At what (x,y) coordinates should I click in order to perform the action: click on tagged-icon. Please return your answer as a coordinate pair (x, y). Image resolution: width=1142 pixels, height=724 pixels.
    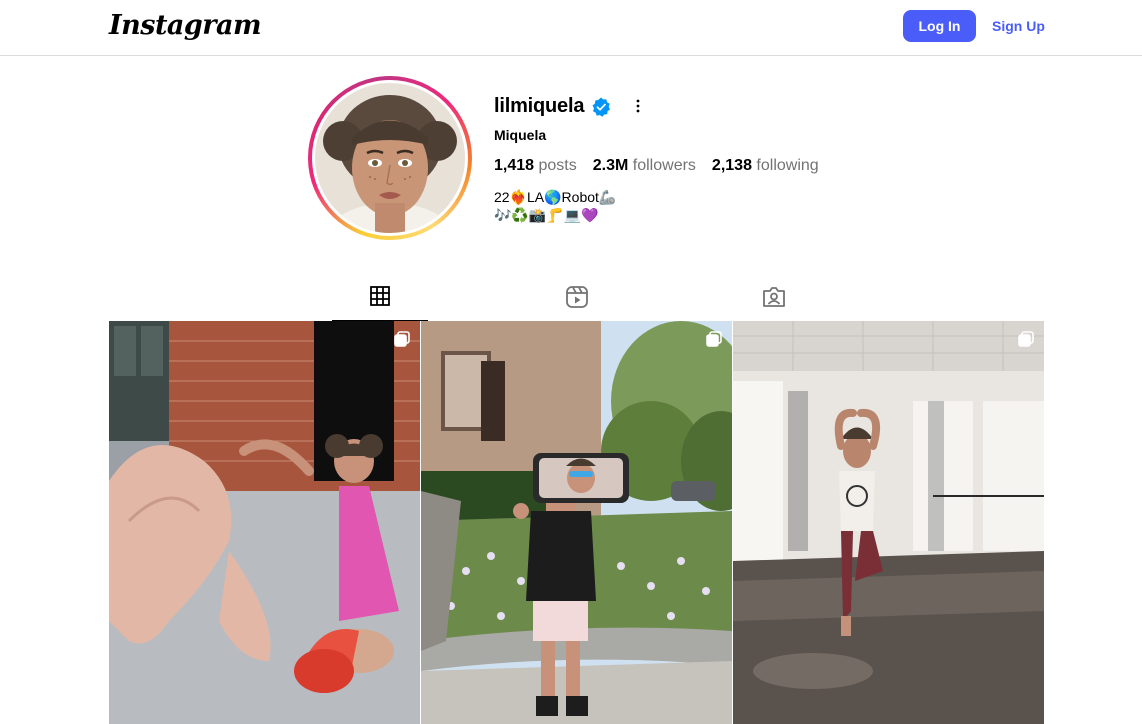
    Looking at the image, I should click on (774, 297).